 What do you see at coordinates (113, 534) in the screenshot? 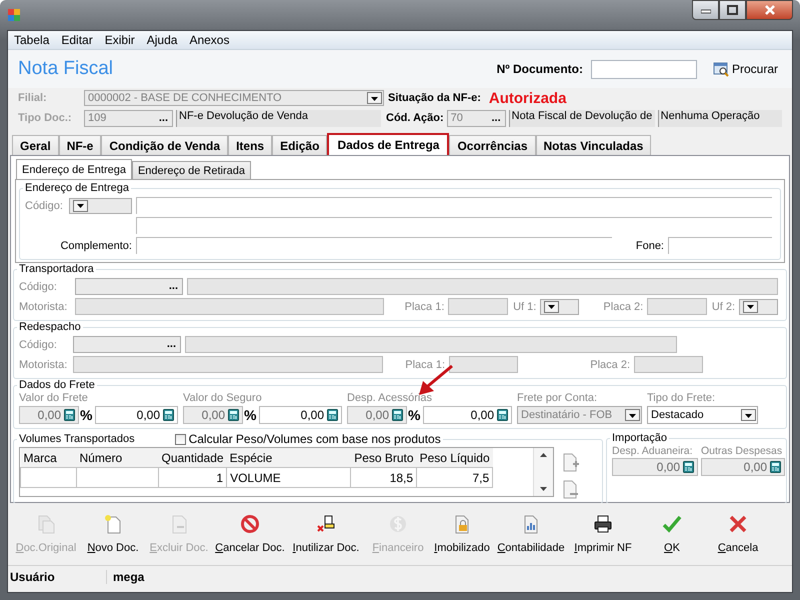
I see `toolbar-button: Novo Doc.` at bounding box center [113, 534].